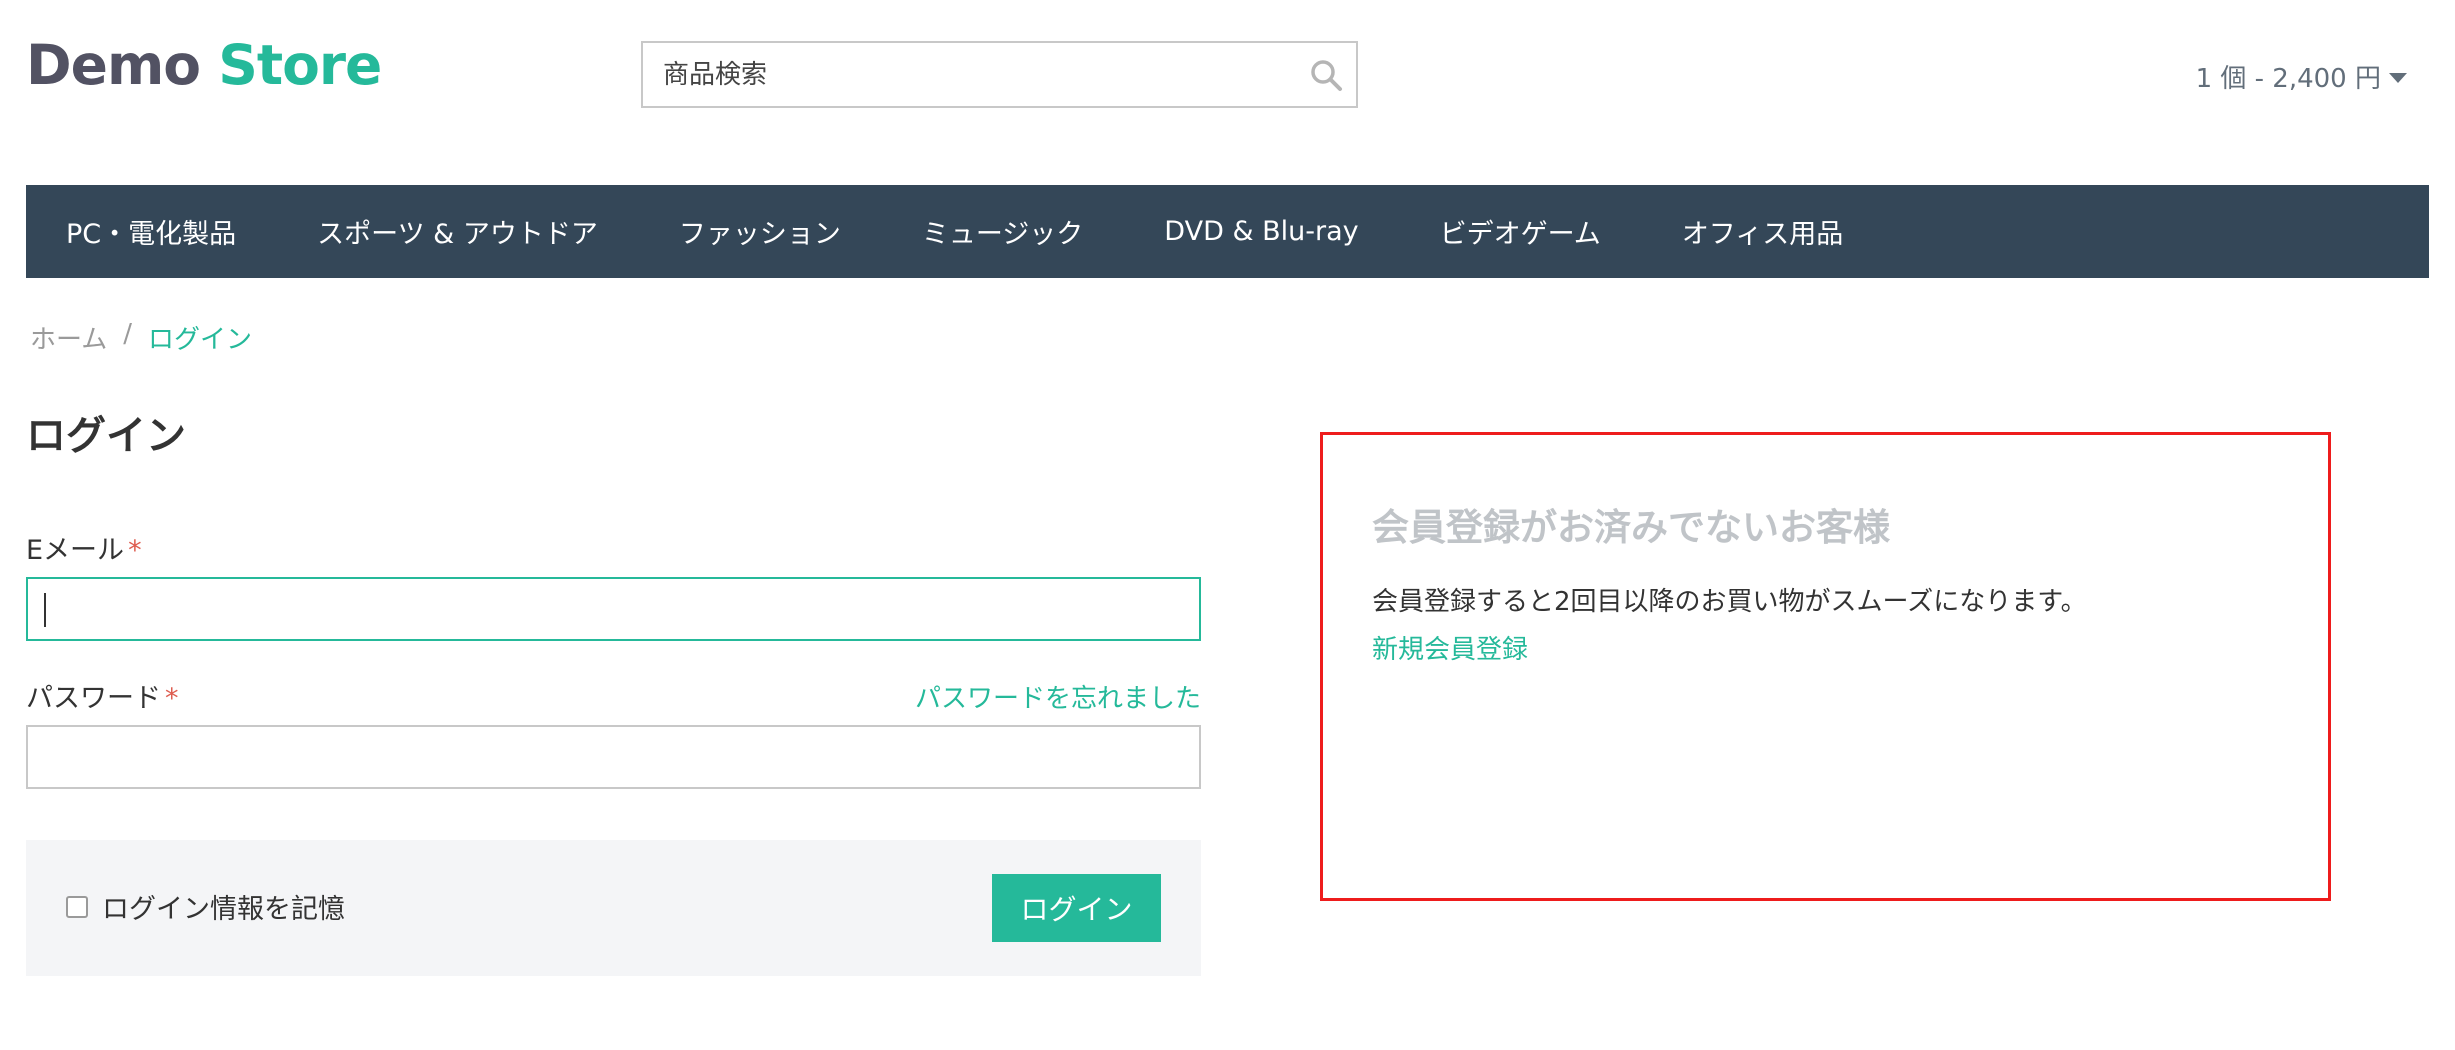  What do you see at coordinates (2398, 77) in the screenshot?
I see `chevron-down-icon` at bounding box center [2398, 77].